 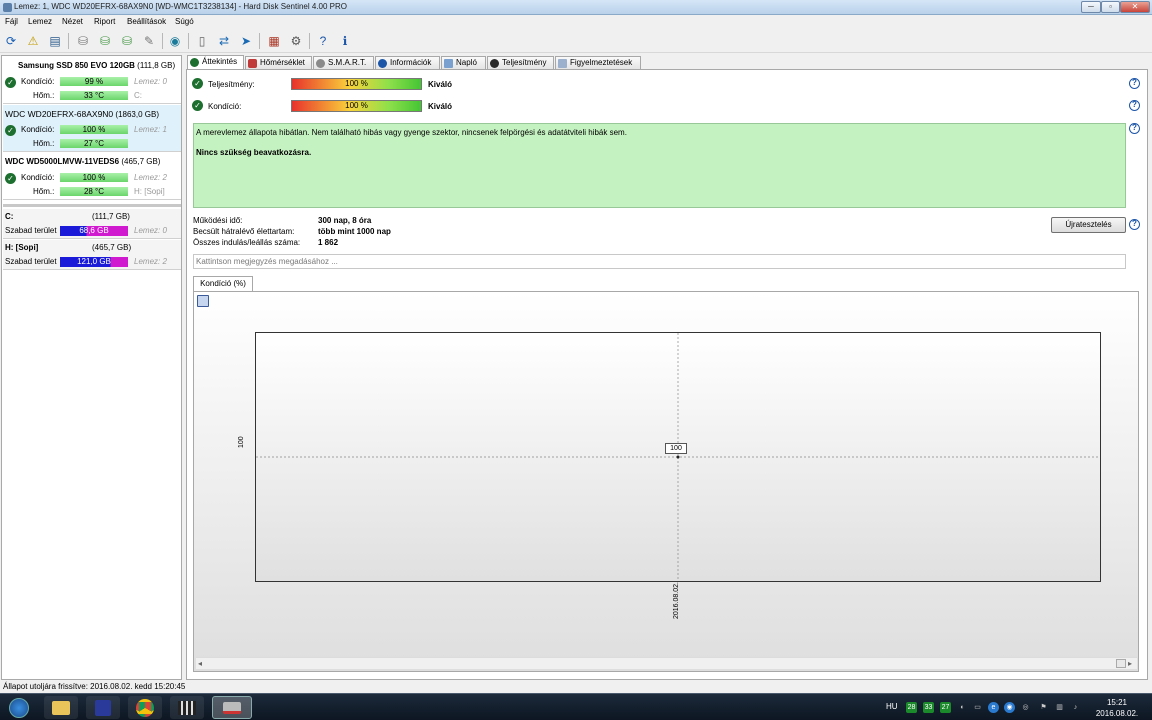 What do you see at coordinates (1135, 7) in the screenshot?
I see `close-button: ✕` at bounding box center [1135, 7].